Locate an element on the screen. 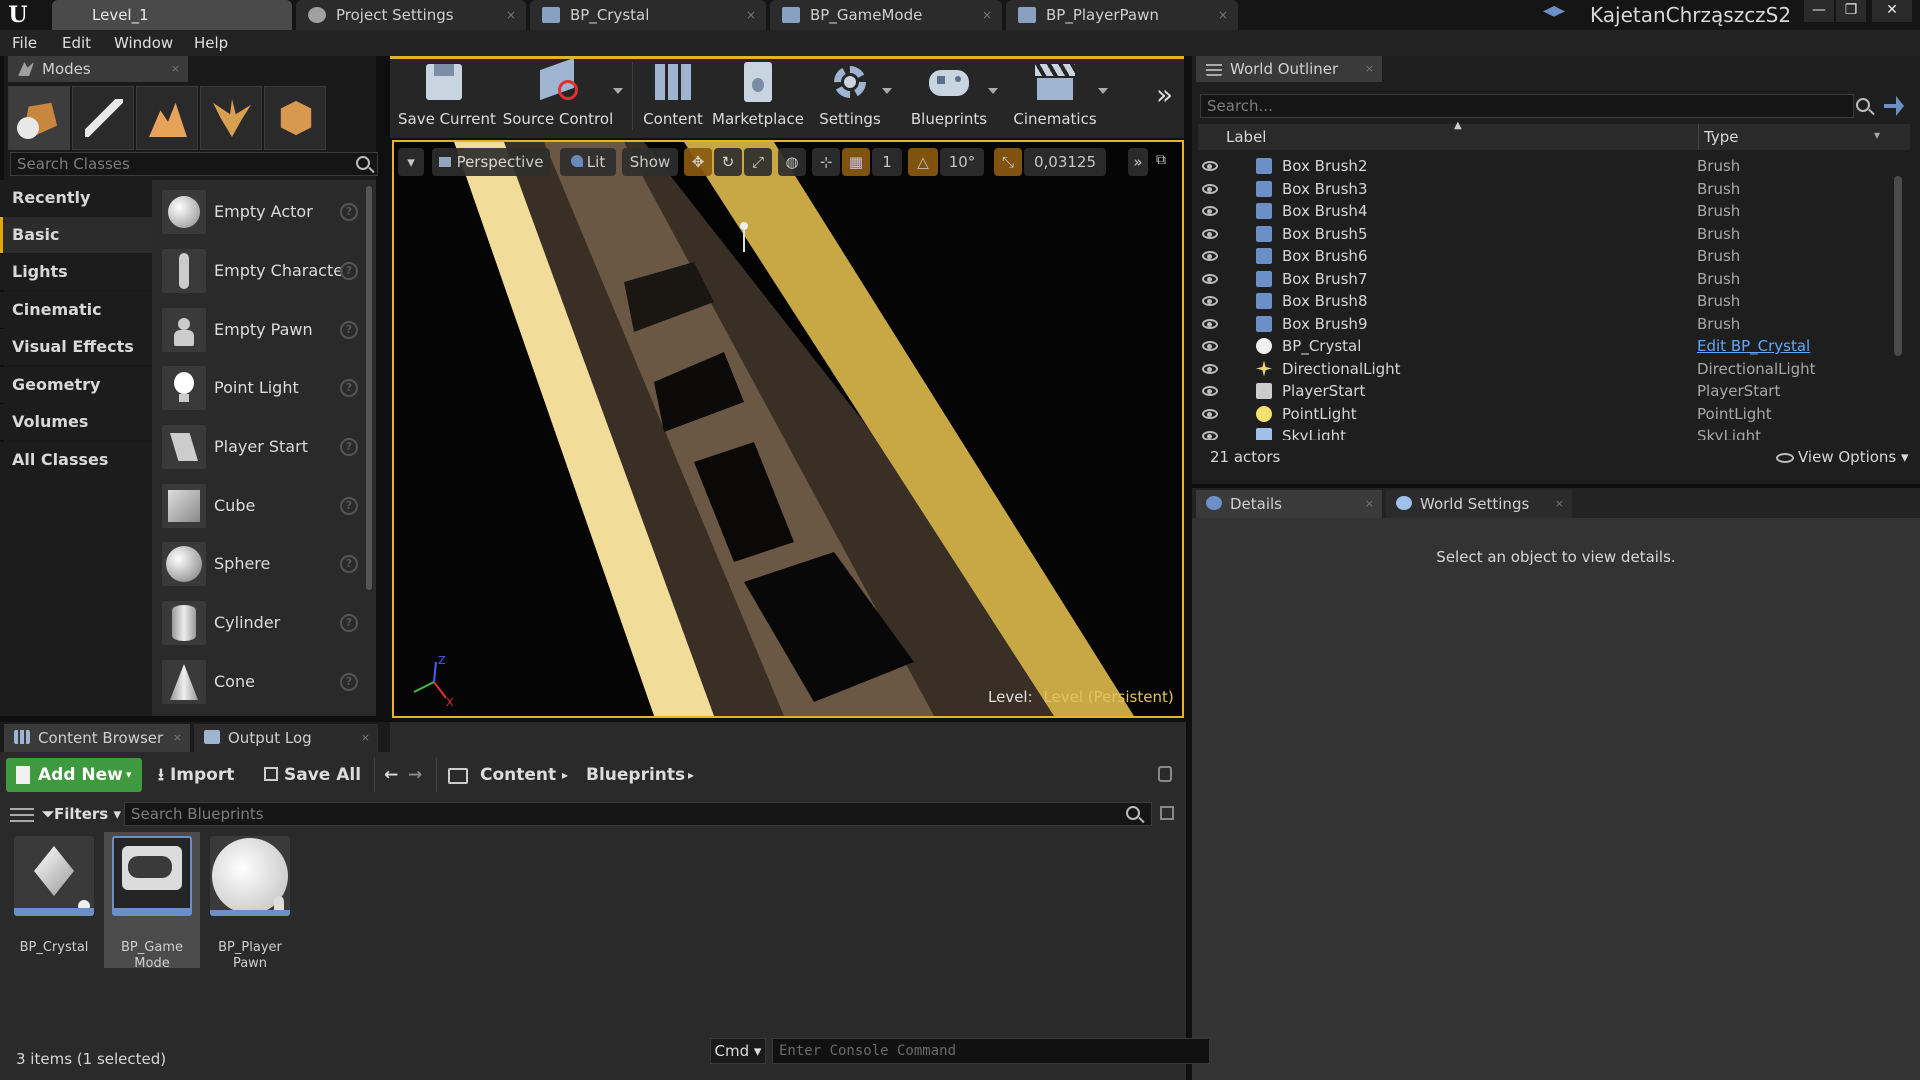 Image resolution: width=1920 pixels, height=1080 pixels. nav-forward-button: → is located at coordinates (415, 775).